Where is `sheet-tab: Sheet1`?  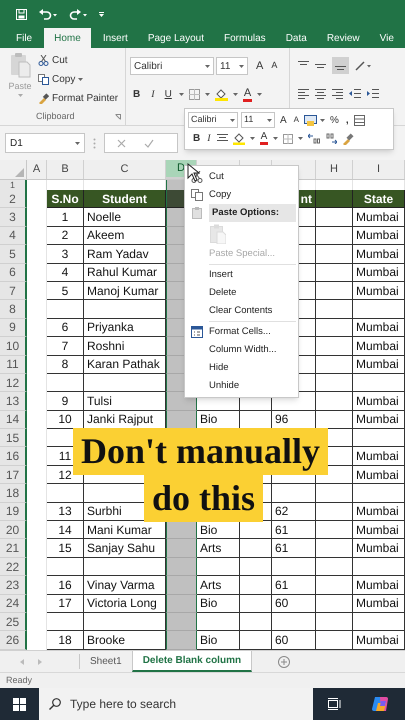 sheet-tab: Sheet1 is located at coordinates (106, 661).